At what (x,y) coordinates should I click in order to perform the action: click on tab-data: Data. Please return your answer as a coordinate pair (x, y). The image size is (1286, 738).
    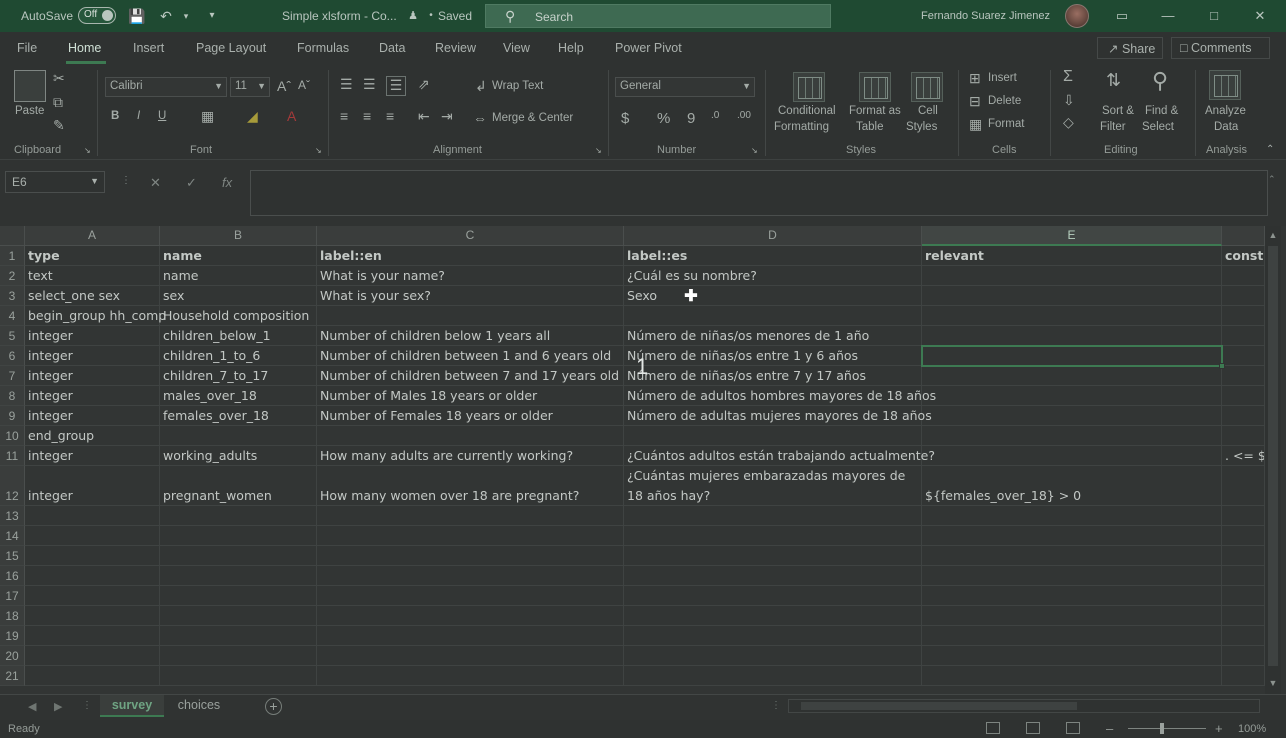
    Looking at the image, I should click on (392, 48).